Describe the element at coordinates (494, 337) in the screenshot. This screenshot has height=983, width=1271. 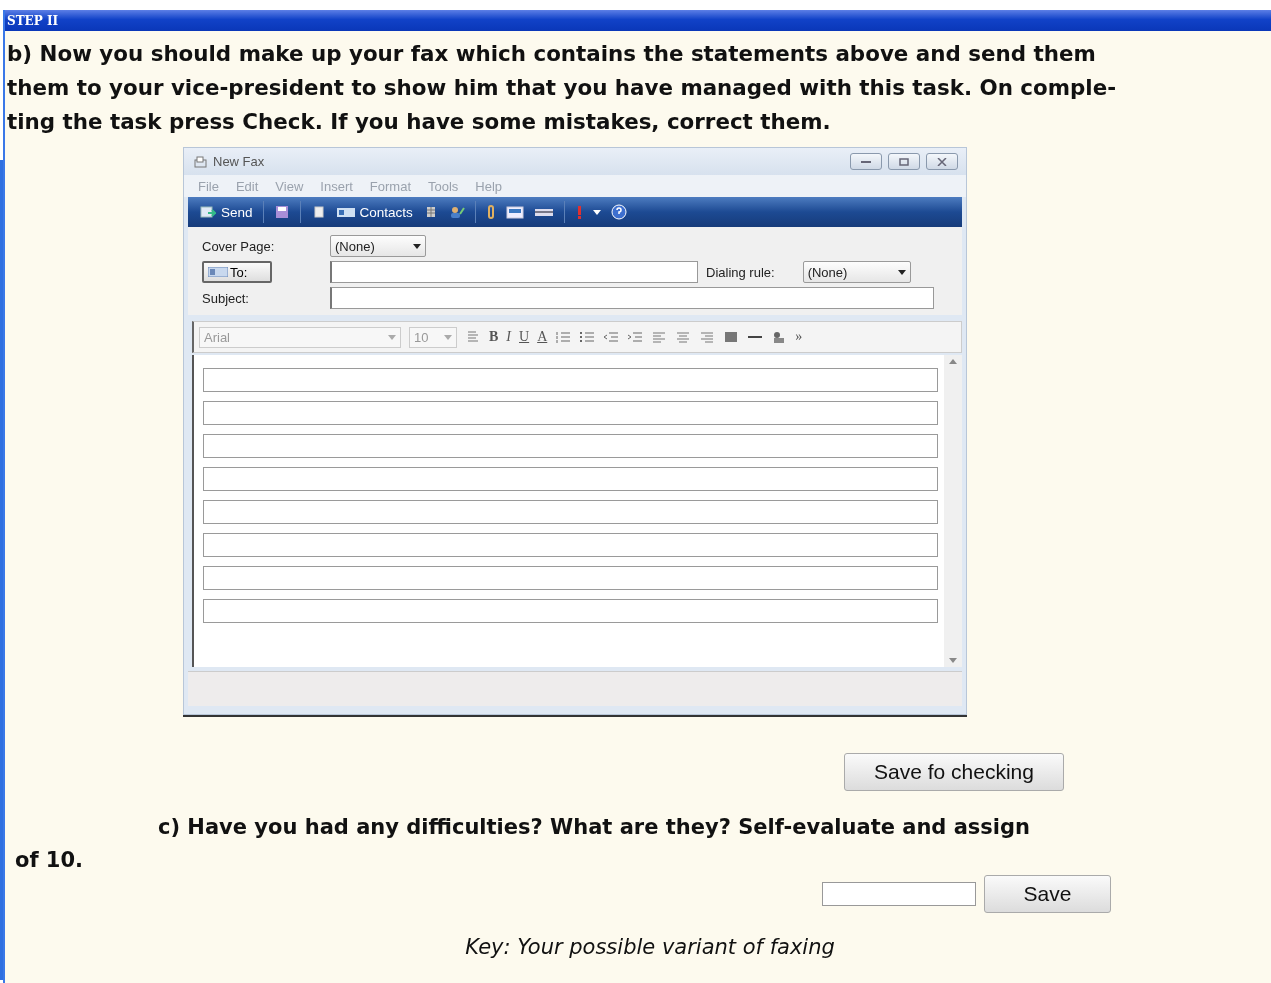
I see `bold-button: B` at that location.